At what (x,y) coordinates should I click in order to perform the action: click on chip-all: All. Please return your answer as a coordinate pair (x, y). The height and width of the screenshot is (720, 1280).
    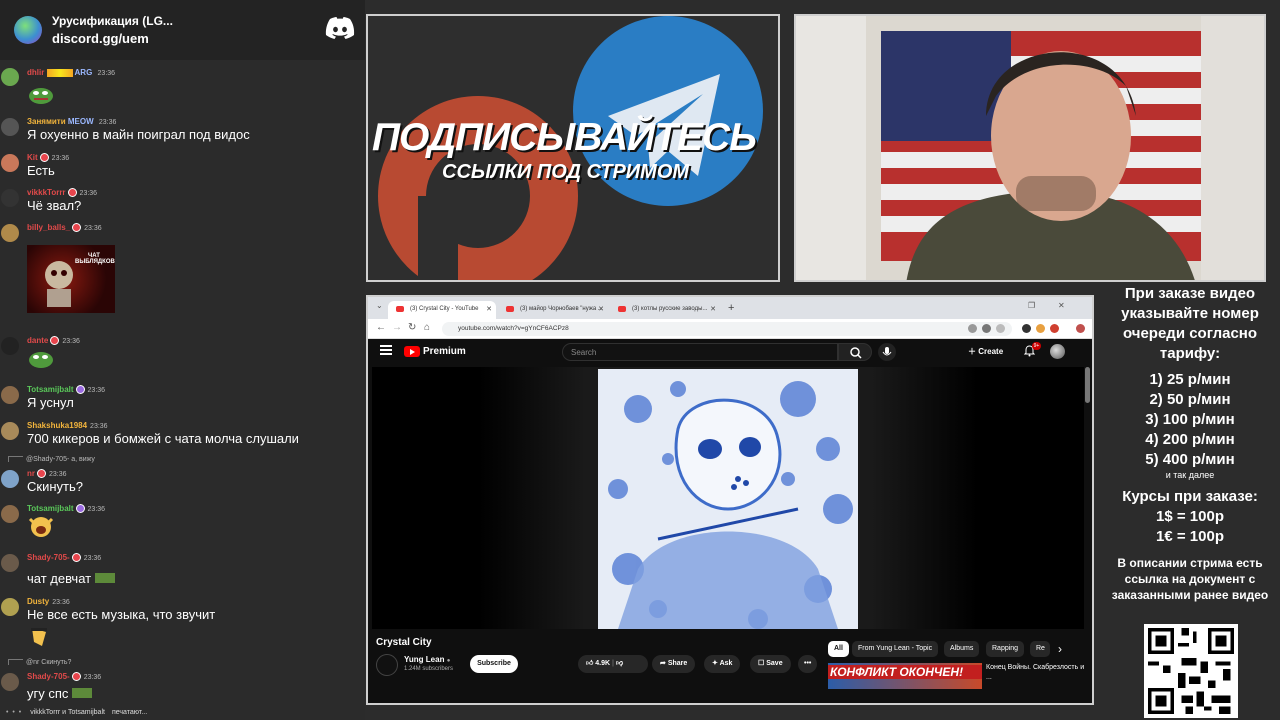
    Looking at the image, I should click on (838, 649).